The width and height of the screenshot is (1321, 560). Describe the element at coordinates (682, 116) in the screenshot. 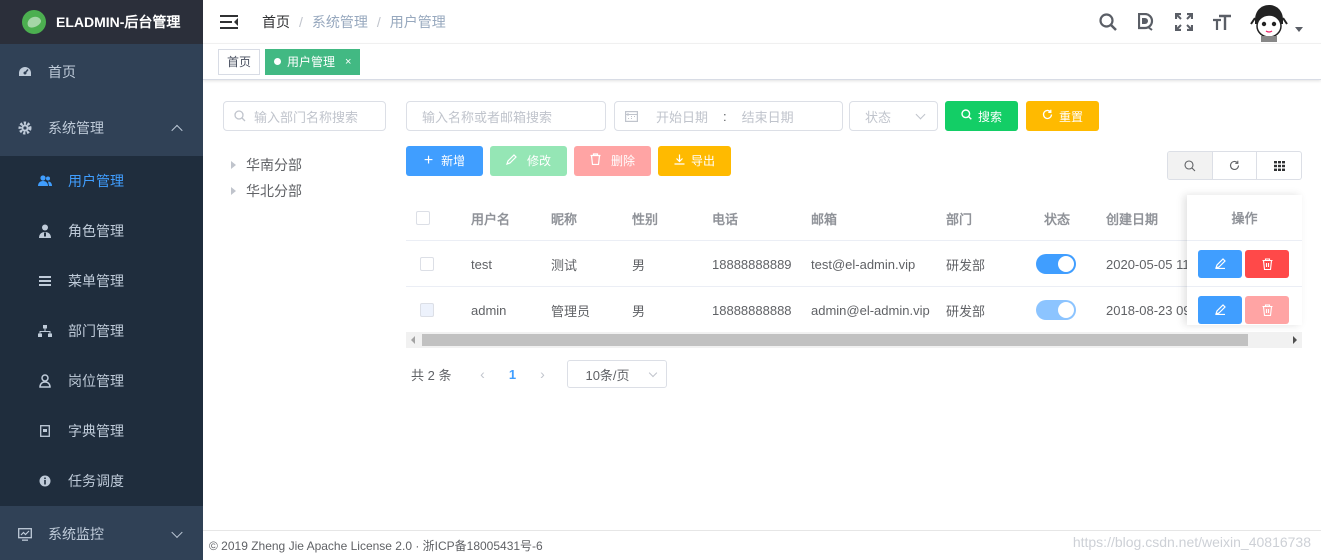

I see `start-date-placeholder: 开始日期` at that location.